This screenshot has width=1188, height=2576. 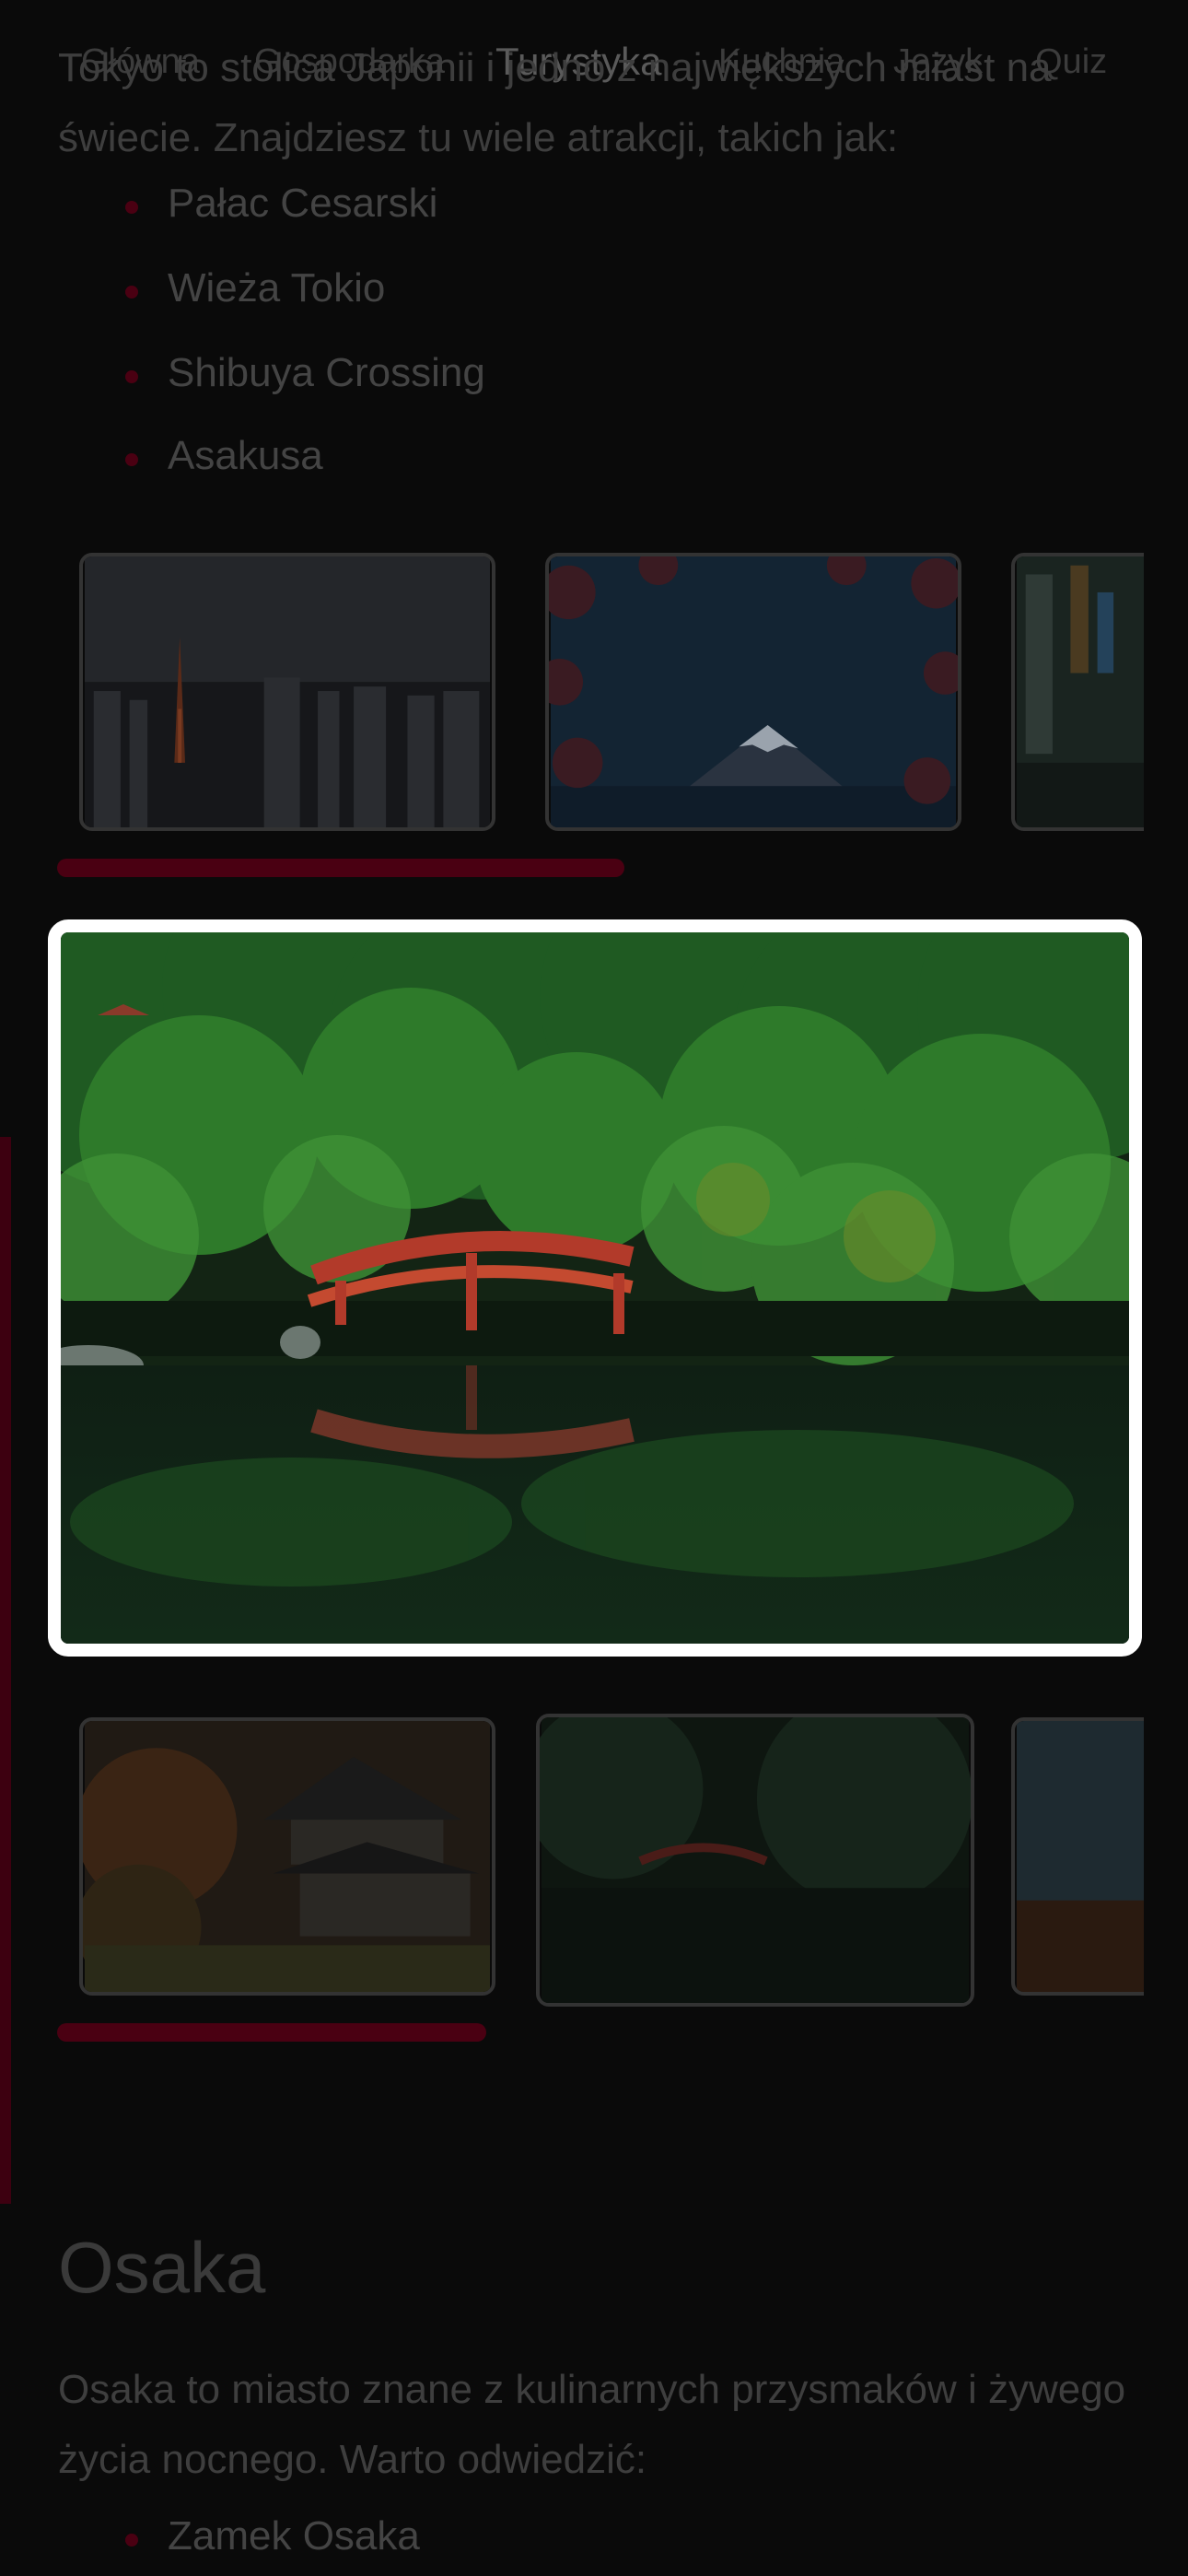 I want to click on carousel-thumb-tokyo-skyline, so click(x=287, y=692).